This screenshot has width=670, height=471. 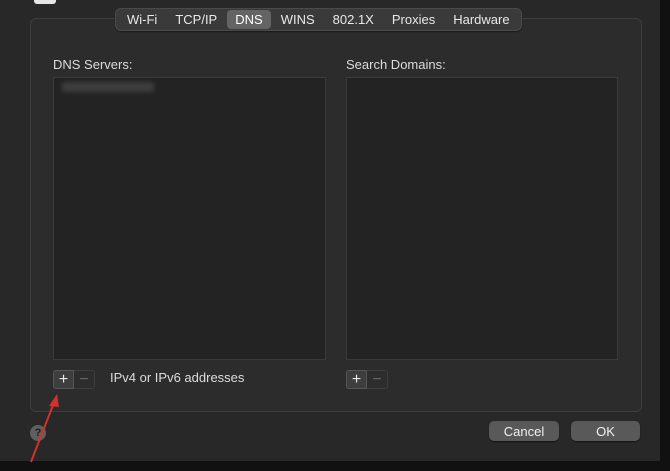 I want to click on tab-8021x: 802.1X, so click(x=353, y=19).